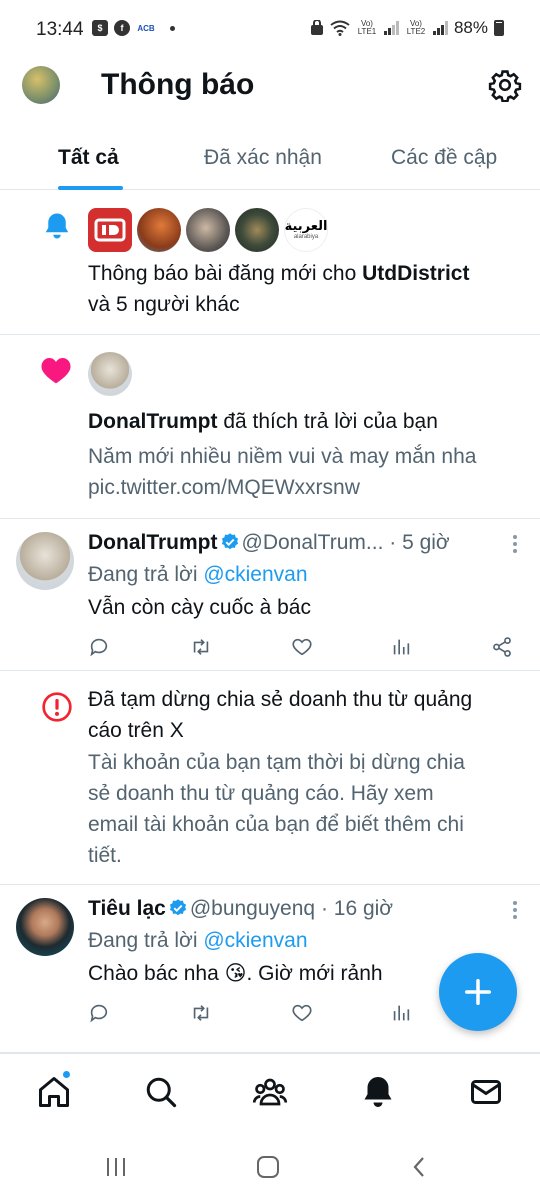 The width and height of the screenshot is (540, 1200). I want to click on sim-app-icon: $, so click(100, 28).